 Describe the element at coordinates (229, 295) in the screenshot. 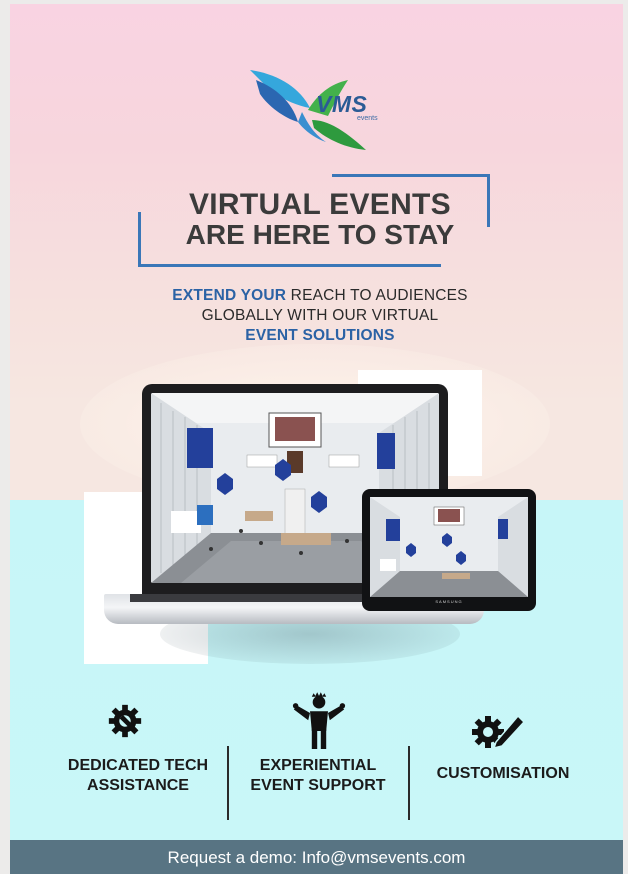

I see `tagline-highlight-1: EXTEND YOUR` at that location.